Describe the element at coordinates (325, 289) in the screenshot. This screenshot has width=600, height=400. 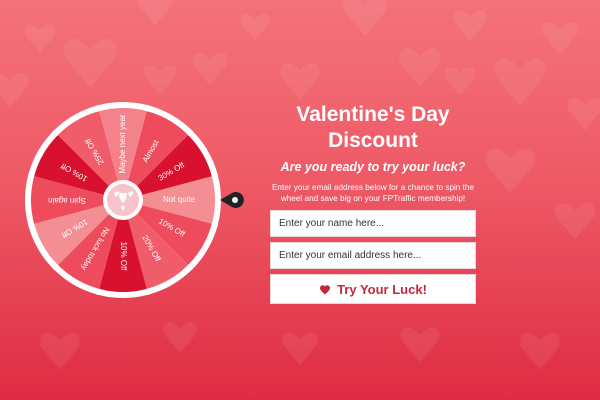
I see `heart-icon` at that location.